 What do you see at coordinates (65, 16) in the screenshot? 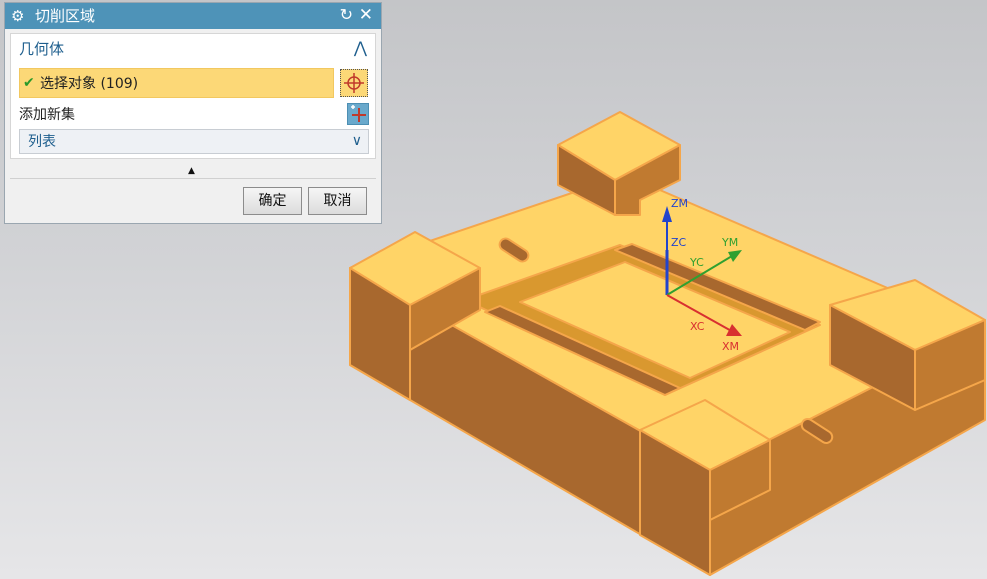
I see `dialog-title: 切削区域` at bounding box center [65, 16].